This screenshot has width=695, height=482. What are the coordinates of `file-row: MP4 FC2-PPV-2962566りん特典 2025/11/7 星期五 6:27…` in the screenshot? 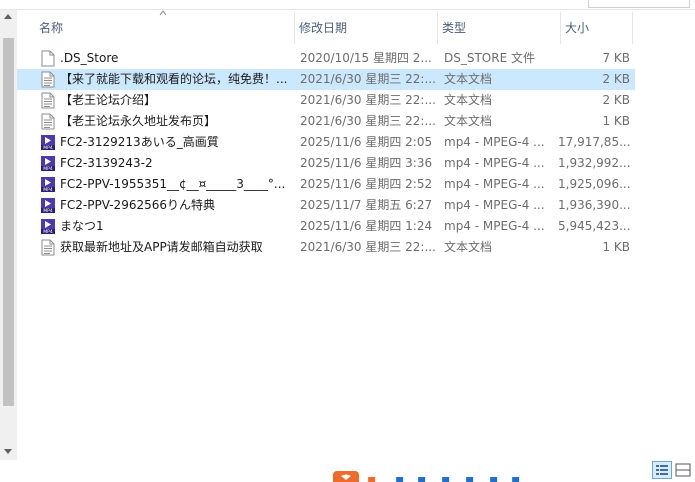 It's located at (326, 205).